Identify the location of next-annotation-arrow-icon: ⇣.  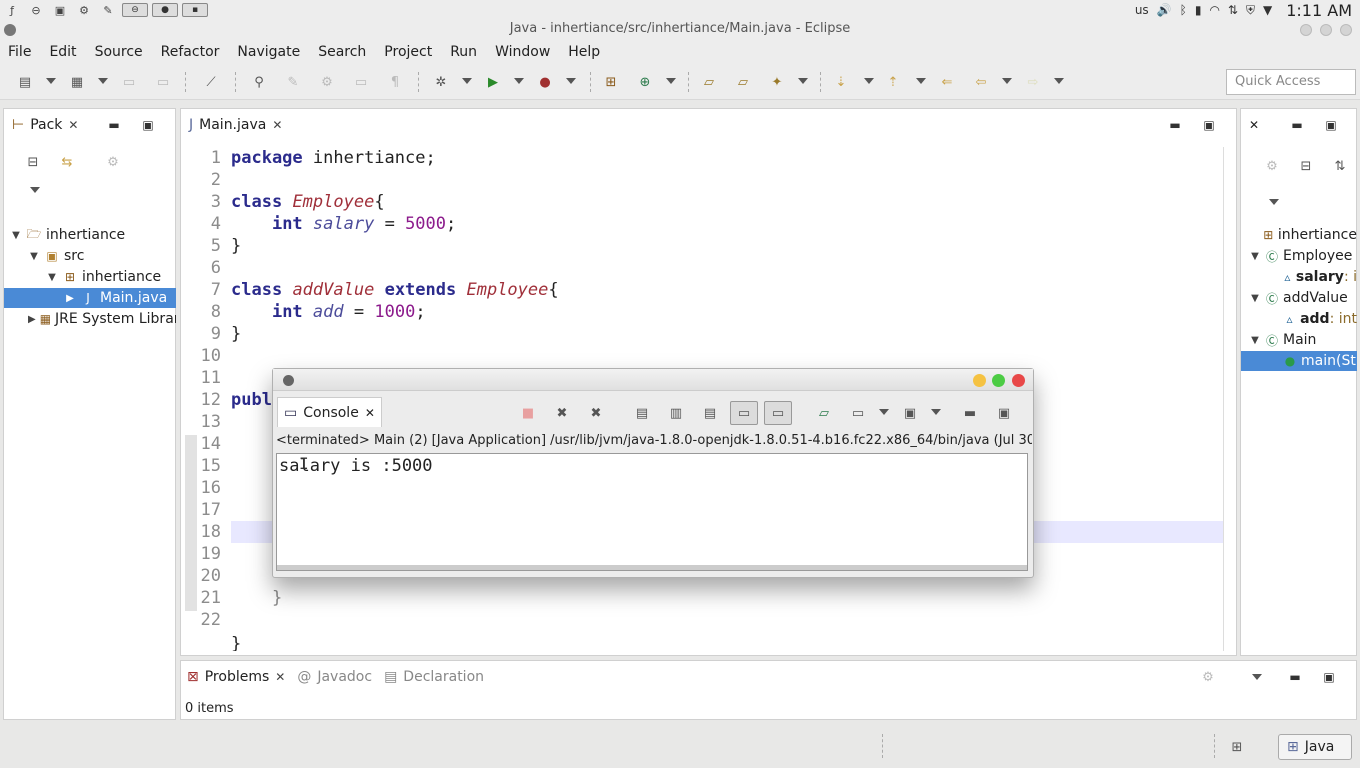
(841, 82).